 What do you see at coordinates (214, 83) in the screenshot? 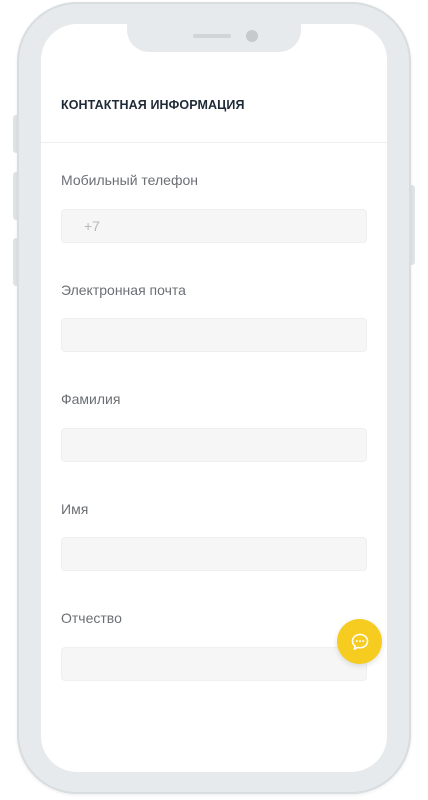
I see `section-header: КОНТАКТНАЯ ИНФОРМАЦИЯ` at bounding box center [214, 83].